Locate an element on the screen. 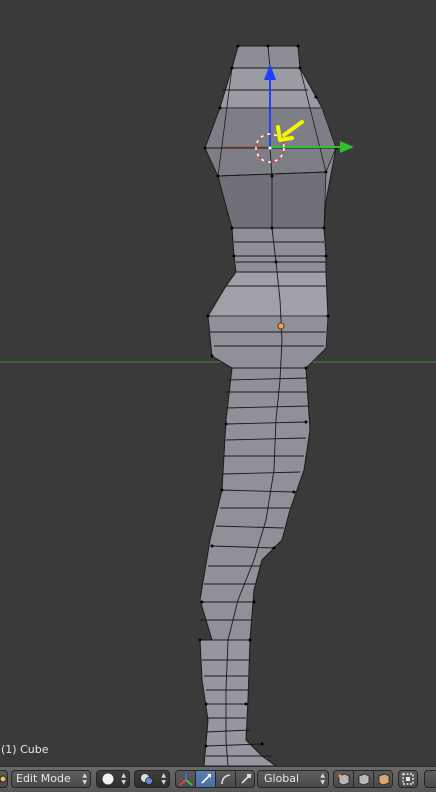 The width and height of the screenshot is (436, 792). manipulator-axes-icon is located at coordinates (185, 779).